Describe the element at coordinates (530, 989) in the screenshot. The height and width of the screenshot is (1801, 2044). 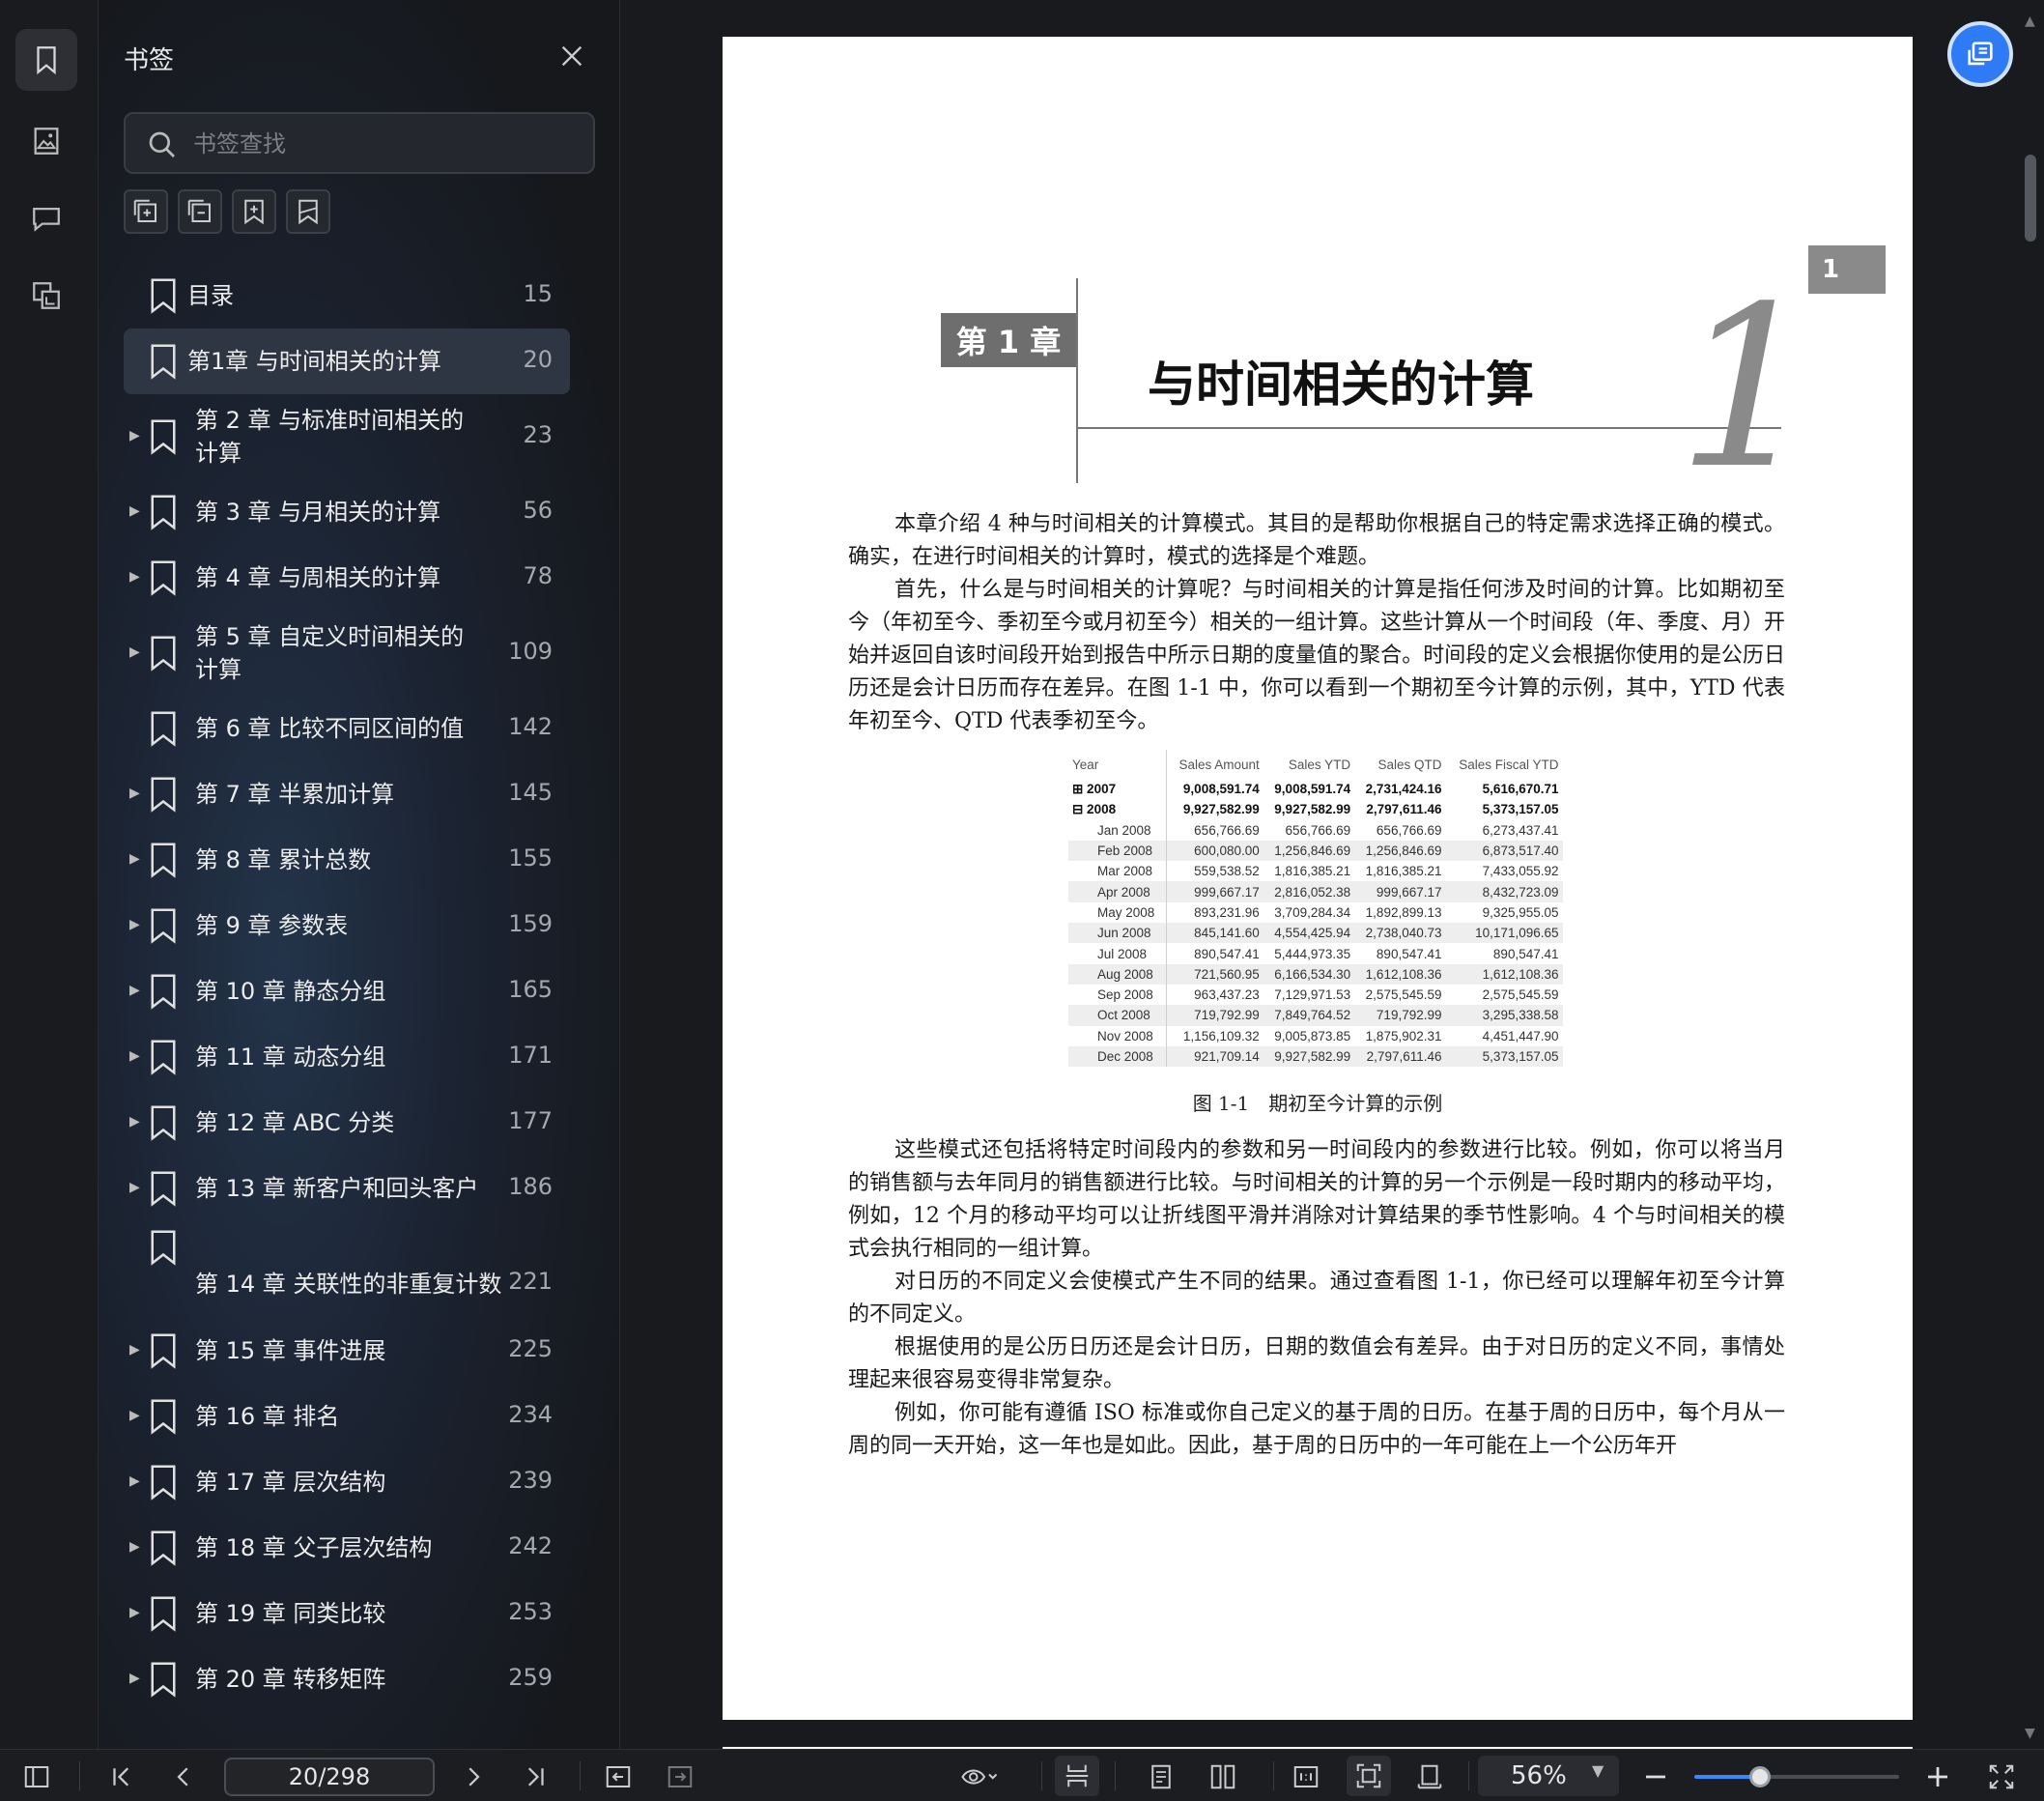
I see `bookmark-page-number: 165` at that location.